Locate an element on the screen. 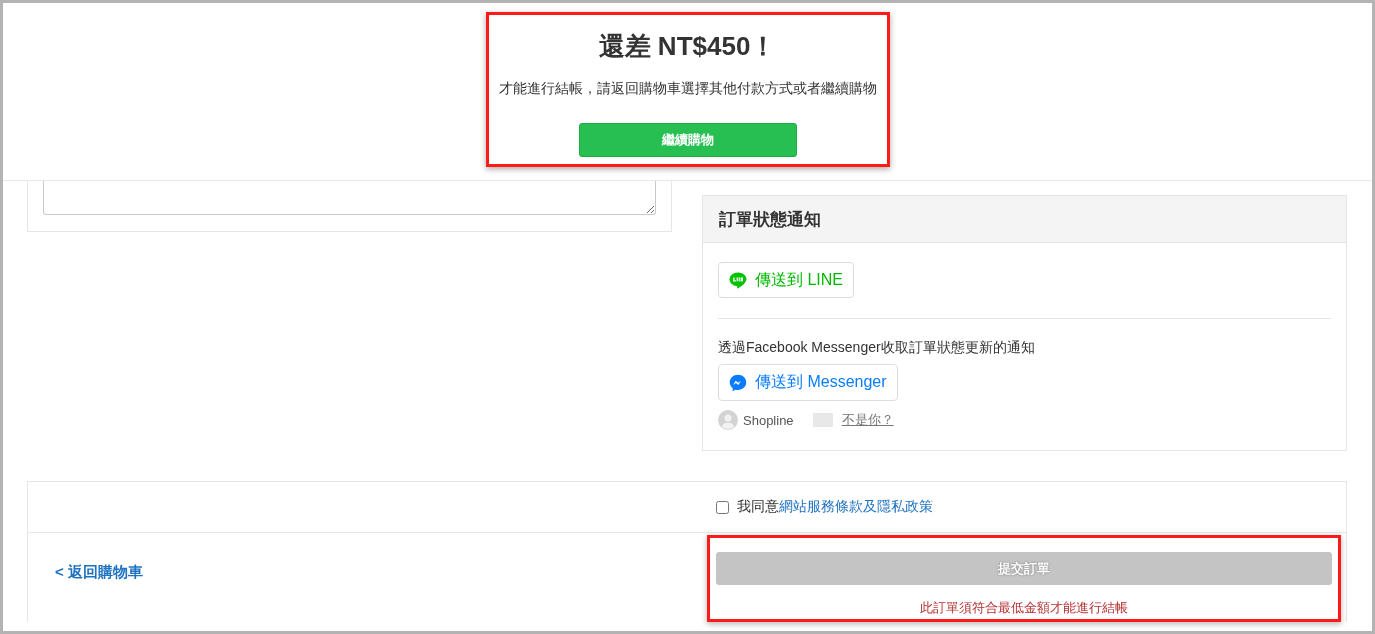  alert-title: 還差 NT$450！ is located at coordinates (687, 46).